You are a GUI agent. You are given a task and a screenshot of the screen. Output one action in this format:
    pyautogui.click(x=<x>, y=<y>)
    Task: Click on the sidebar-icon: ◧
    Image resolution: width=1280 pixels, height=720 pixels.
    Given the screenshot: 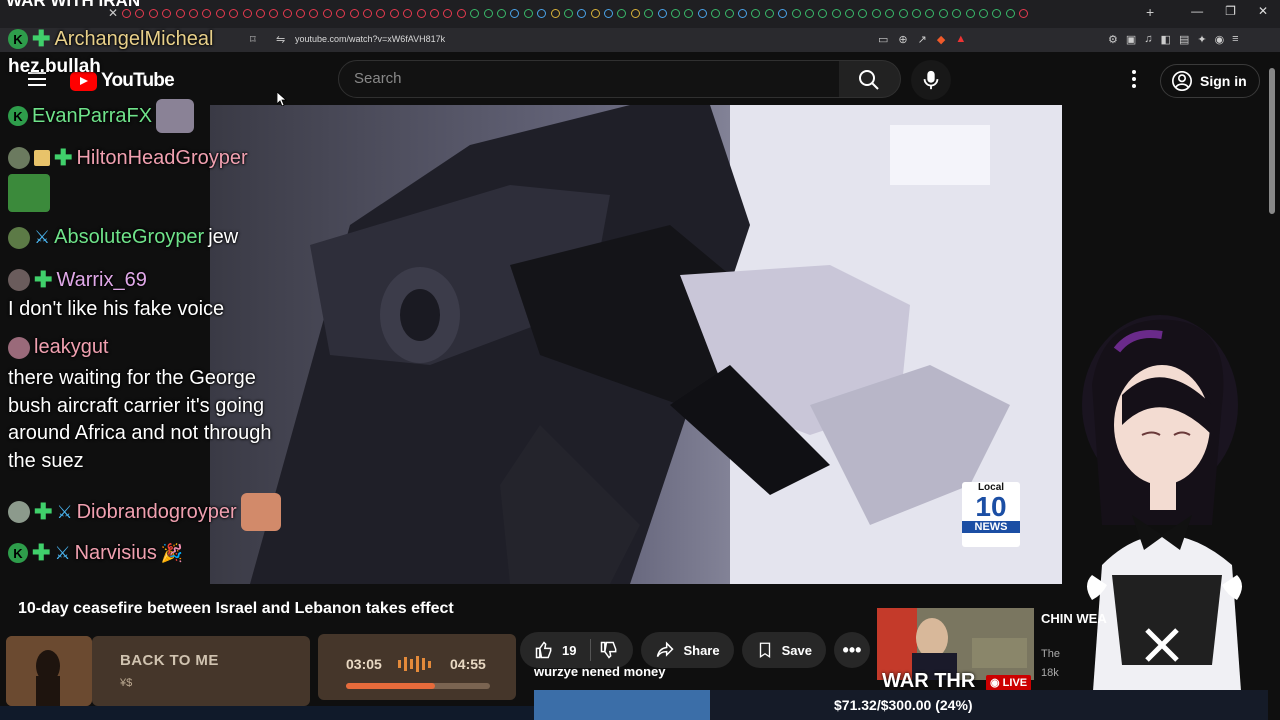 What is the action you would take?
    pyautogui.click(x=1166, y=39)
    